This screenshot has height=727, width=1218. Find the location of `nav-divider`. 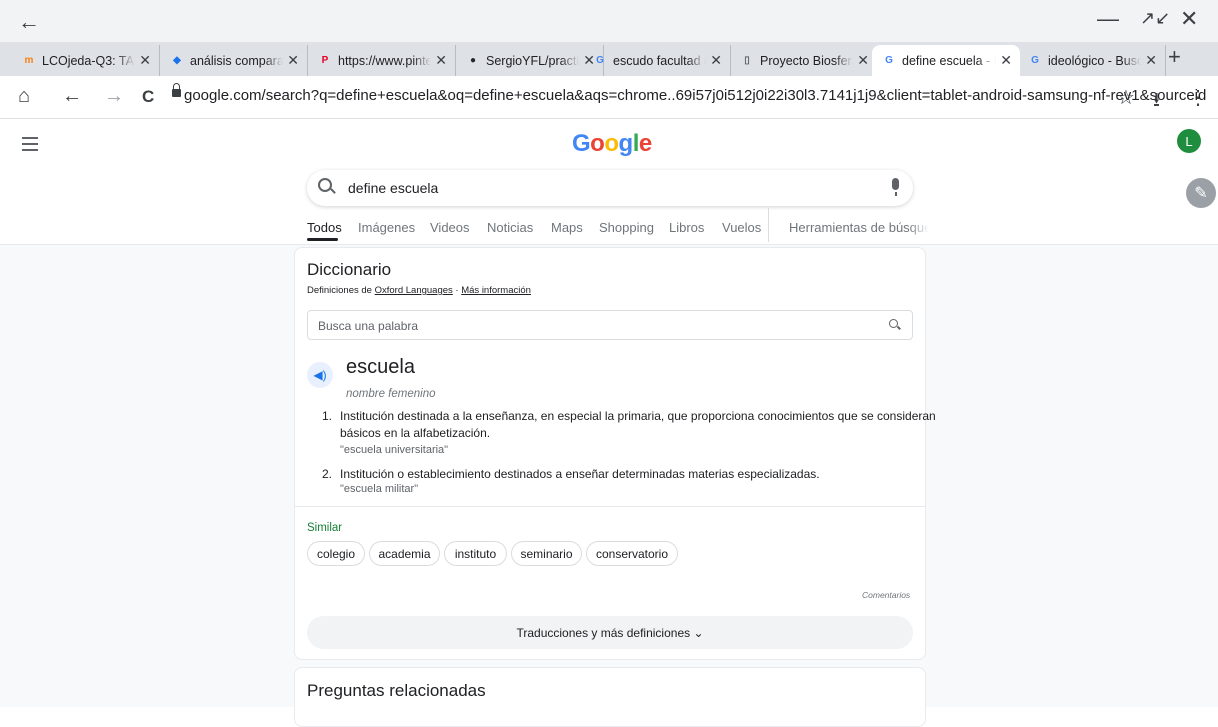

nav-divider is located at coordinates (768, 225).